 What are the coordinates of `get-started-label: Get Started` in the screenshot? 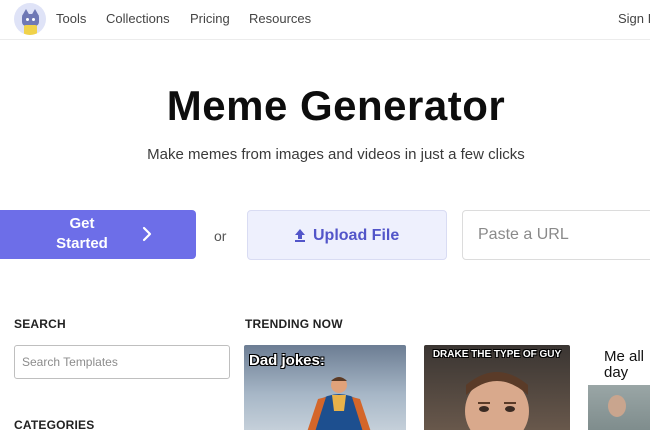 It's located at (82, 233).